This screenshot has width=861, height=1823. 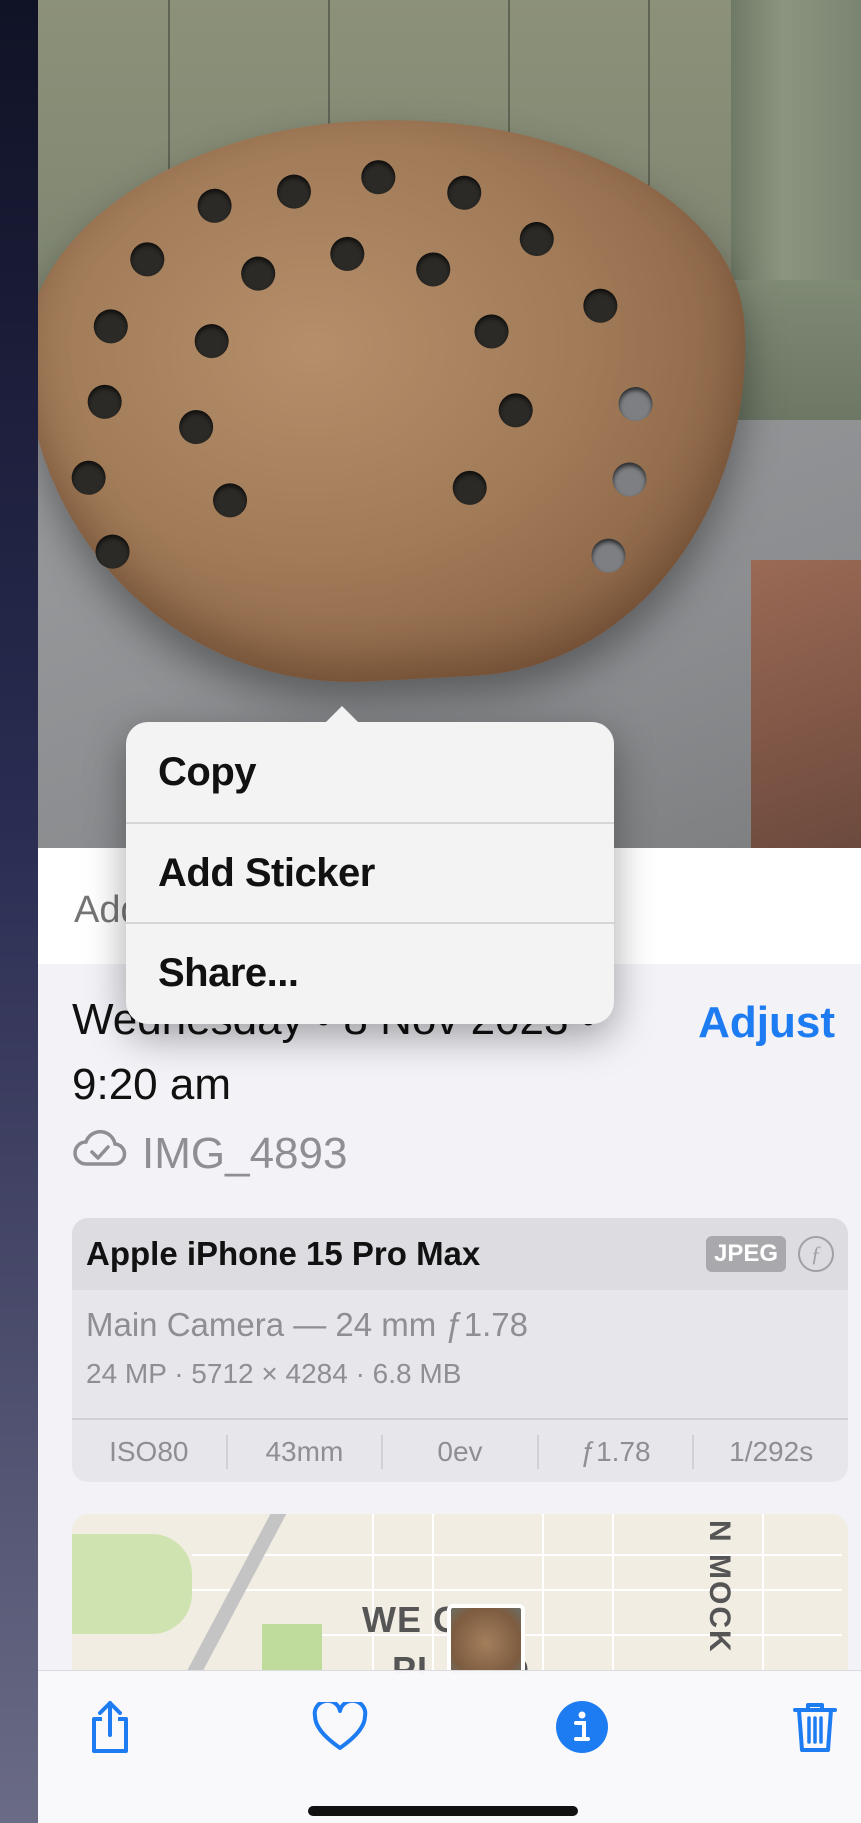 What do you see at coordinates (342, 715) in the screenshot?
I see `popup-arrow` at bounding box center [342, 715].